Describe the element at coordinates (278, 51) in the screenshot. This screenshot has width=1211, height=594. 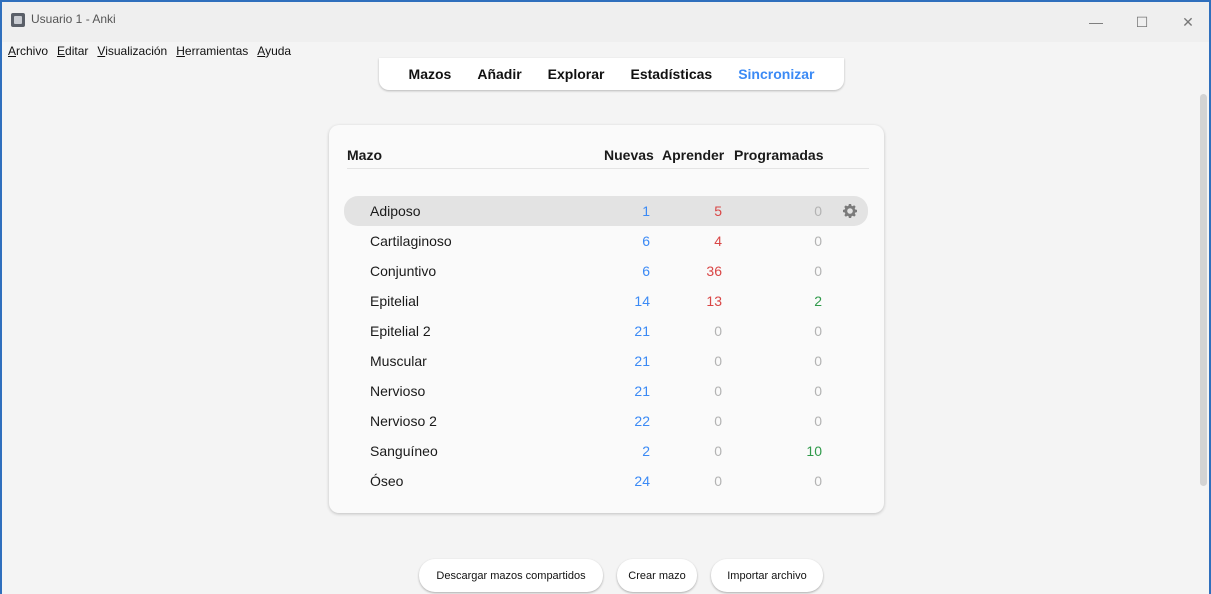
I see `menu-label-rest: yuda` at that location.